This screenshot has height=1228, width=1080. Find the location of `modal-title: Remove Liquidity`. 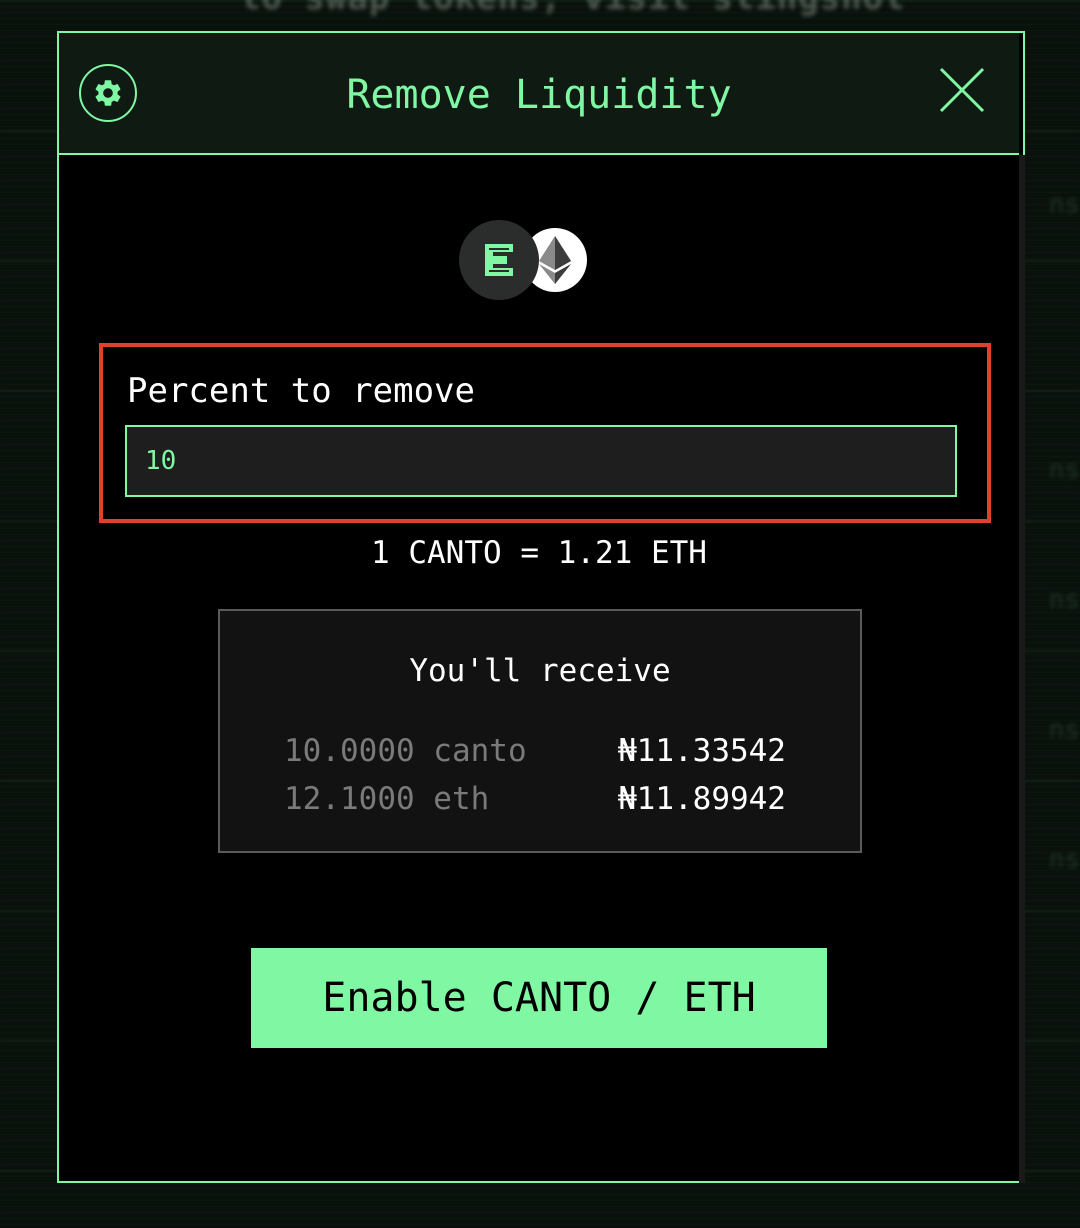

modal-title: Remove Liquidity is located at coordinates (539, 95).